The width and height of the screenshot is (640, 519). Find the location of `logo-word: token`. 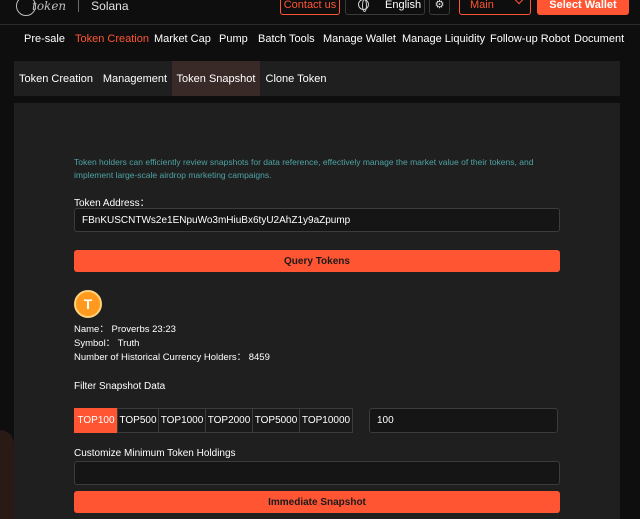

logo-word: token is located at coordinates (49, 6).